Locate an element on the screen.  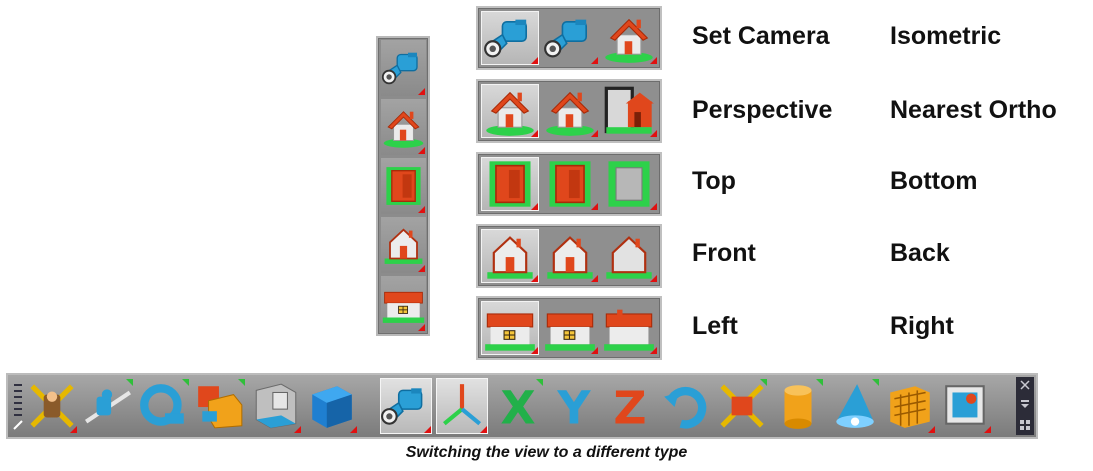
left-view-alt-icon is located at coordinates (570, 328).